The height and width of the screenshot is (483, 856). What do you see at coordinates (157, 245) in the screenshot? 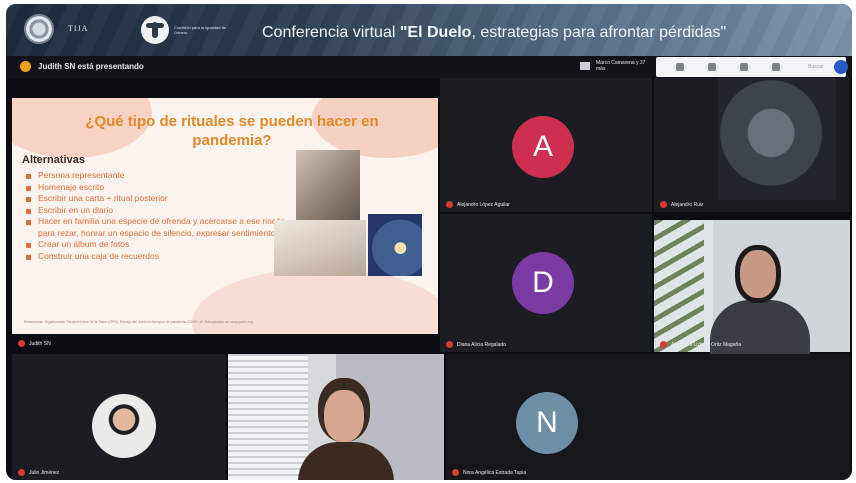
I see `list-item: Crear un álbum de fotos` at bounding box center [157, 245].